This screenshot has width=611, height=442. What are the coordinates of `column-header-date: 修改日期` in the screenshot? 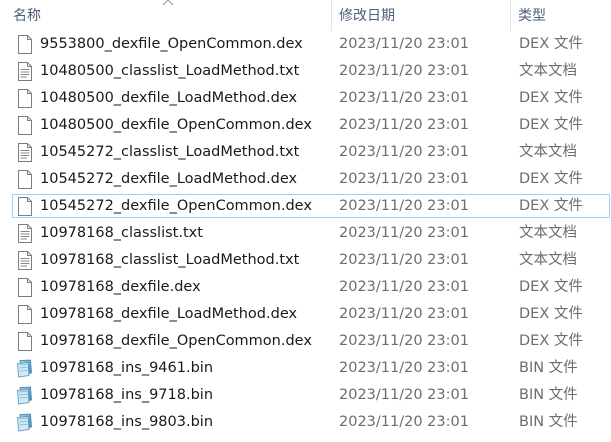 It's located at (367, 16).